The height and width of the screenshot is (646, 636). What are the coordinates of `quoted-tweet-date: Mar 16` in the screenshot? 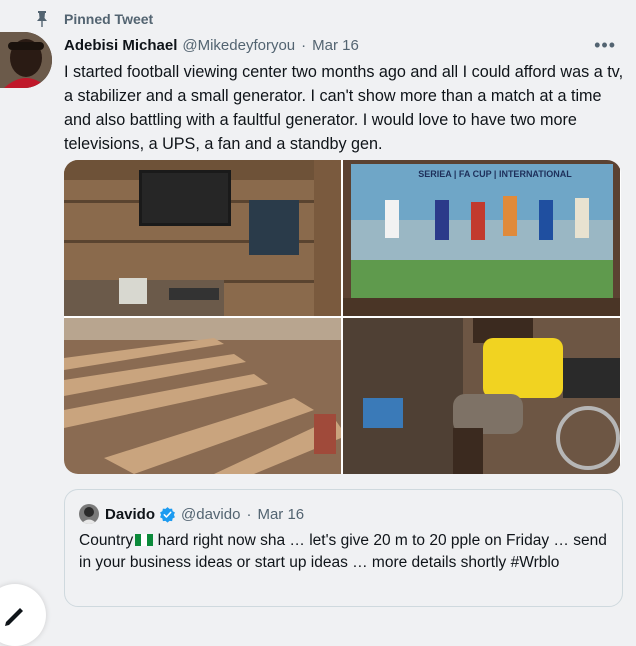 It's located at (280, 514).